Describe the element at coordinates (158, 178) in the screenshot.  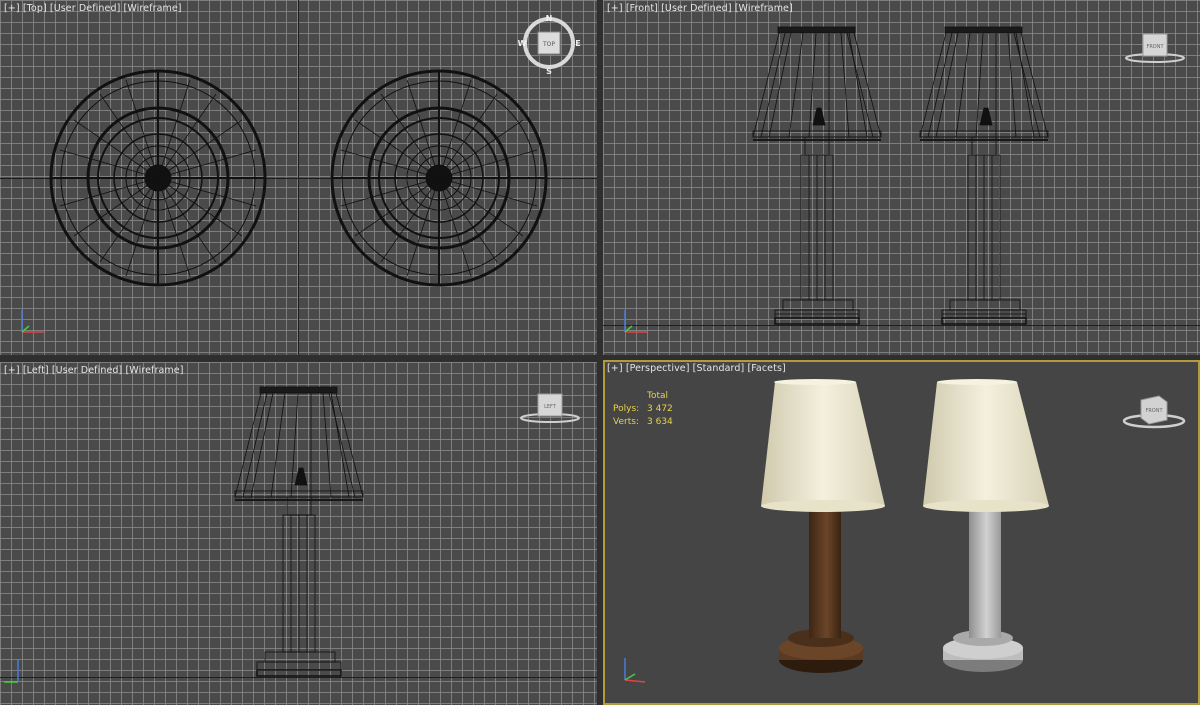
I see `lamp-top-left` at that location.